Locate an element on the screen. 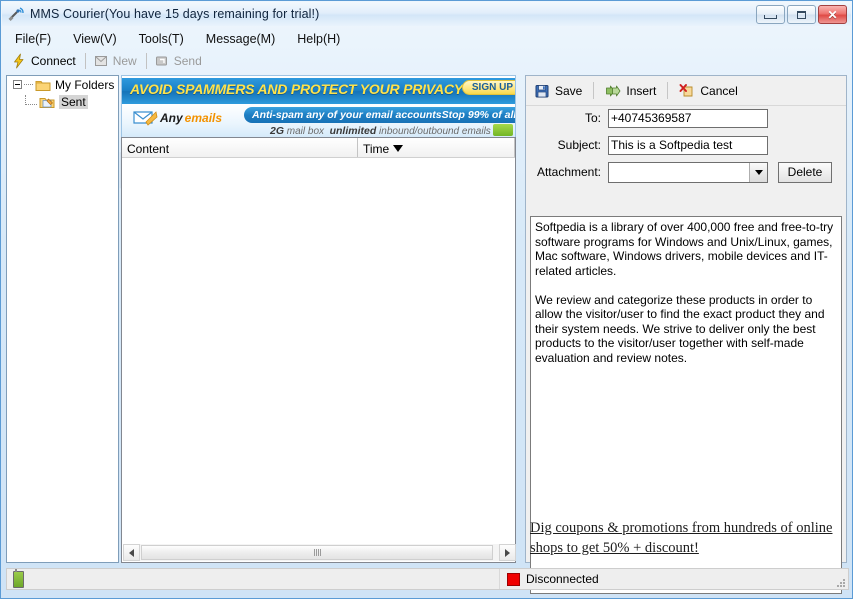 The width and height of the screenshot is (853, 599). to-input is located at coordinates (688, 118).